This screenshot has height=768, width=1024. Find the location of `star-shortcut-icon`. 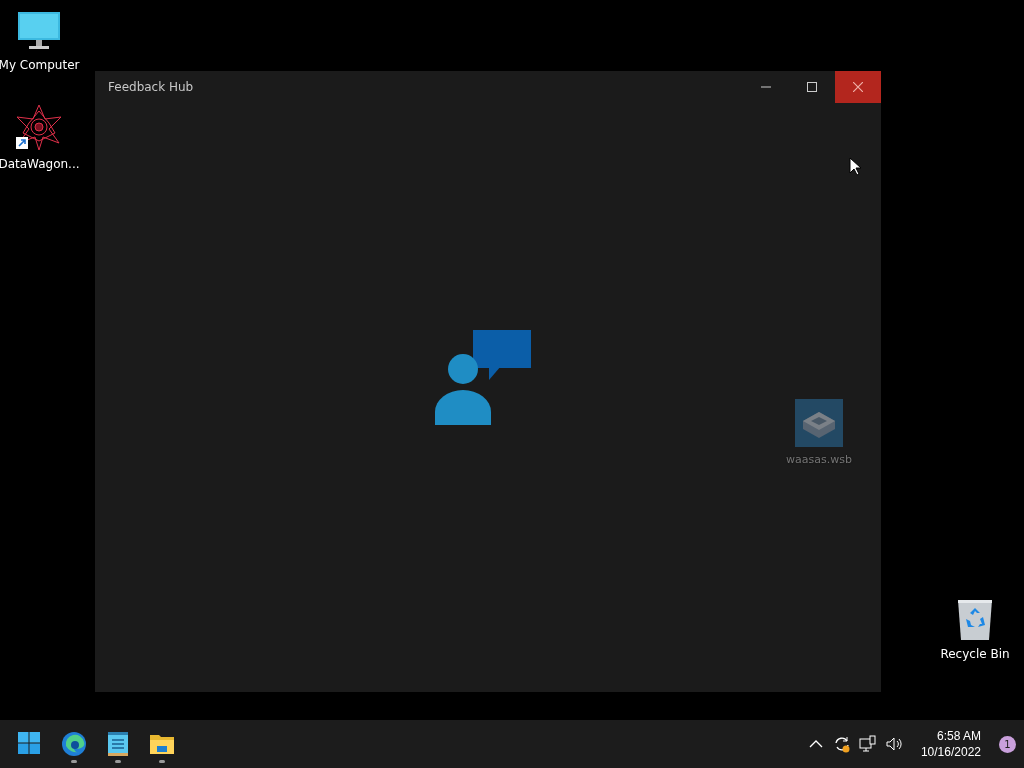

star-shortcut-icon is located at coordinates (39, 127).